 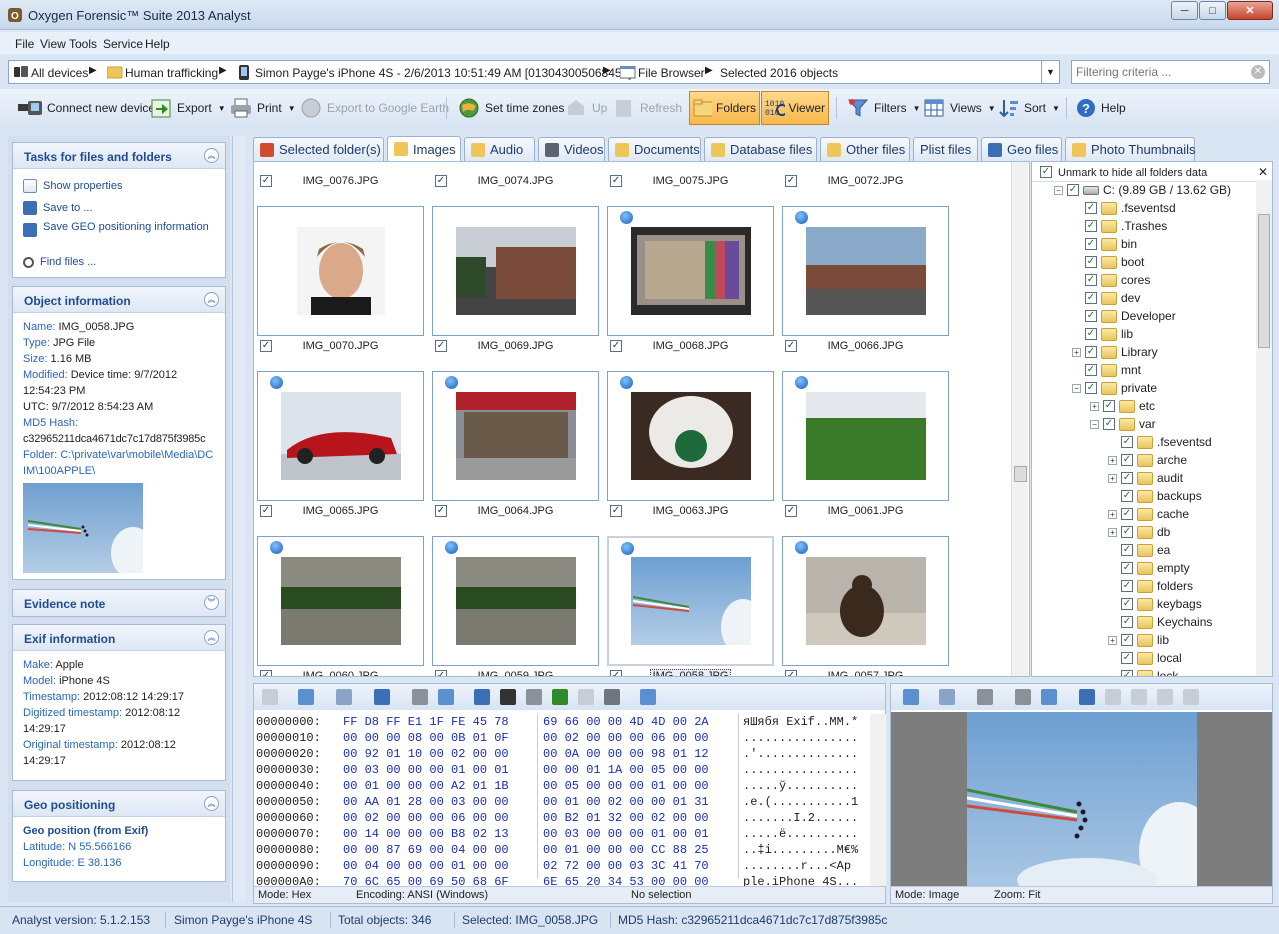 I want to click on viewer-window-icon, so click(x=1049, y=697).